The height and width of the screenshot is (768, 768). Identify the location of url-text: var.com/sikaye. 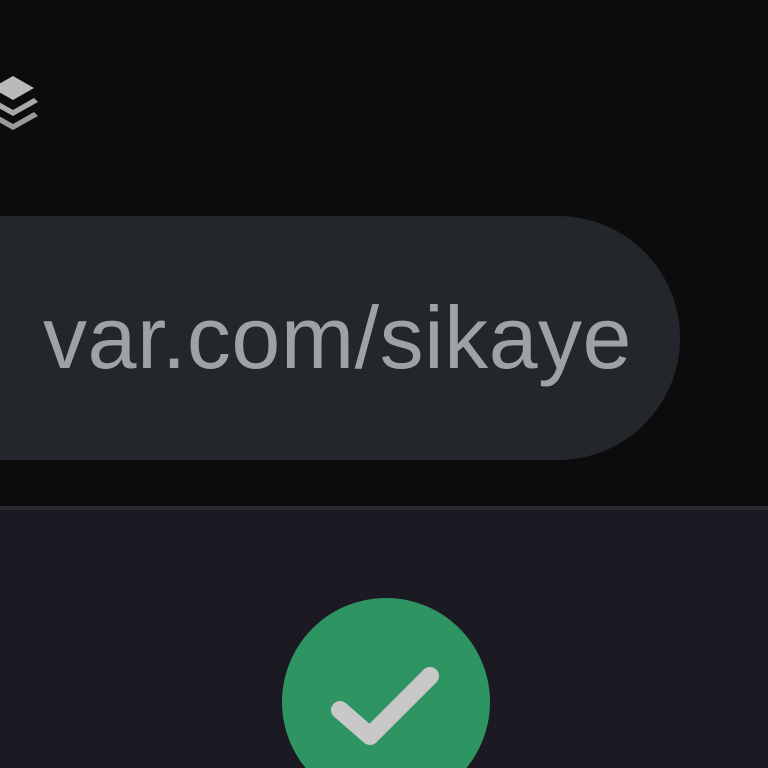
(337, 337).